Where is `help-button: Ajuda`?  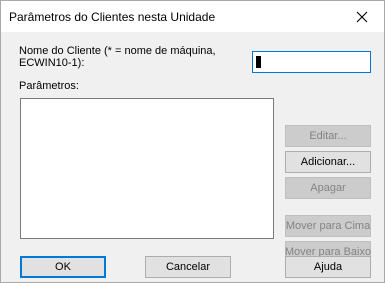 help-button: Ajuda is located at coordinates (328, 267).